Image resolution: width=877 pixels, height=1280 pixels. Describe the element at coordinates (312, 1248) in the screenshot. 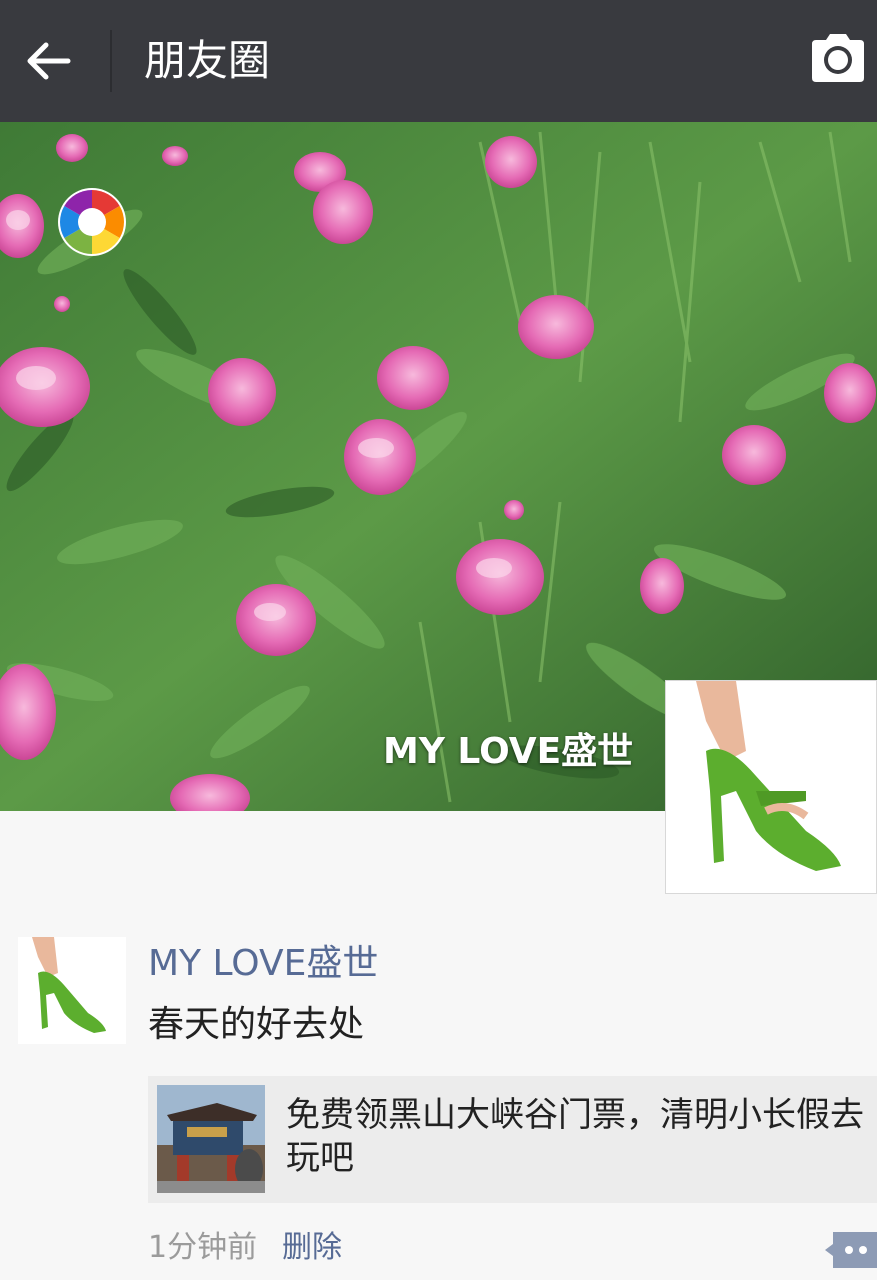

I see `delete-button: 删除` at that location.